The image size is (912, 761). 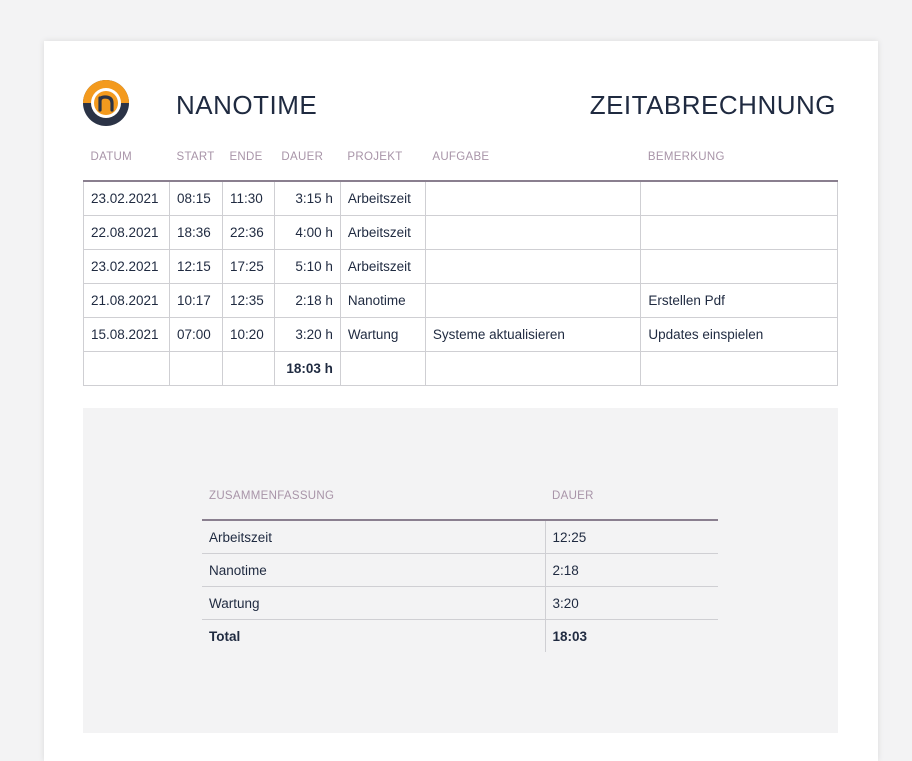 I want to click on cell-dauer: 2:18 h, so click(x=307, y=300).